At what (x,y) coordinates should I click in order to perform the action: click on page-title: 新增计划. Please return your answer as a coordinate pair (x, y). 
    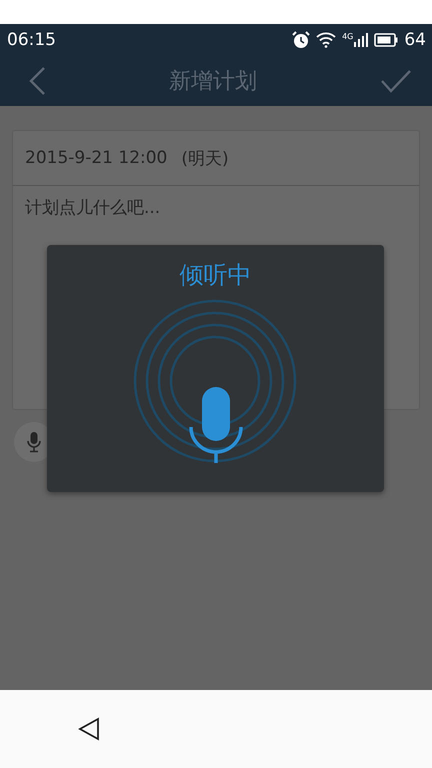
    Looking at the image, I should click on (213, 82).